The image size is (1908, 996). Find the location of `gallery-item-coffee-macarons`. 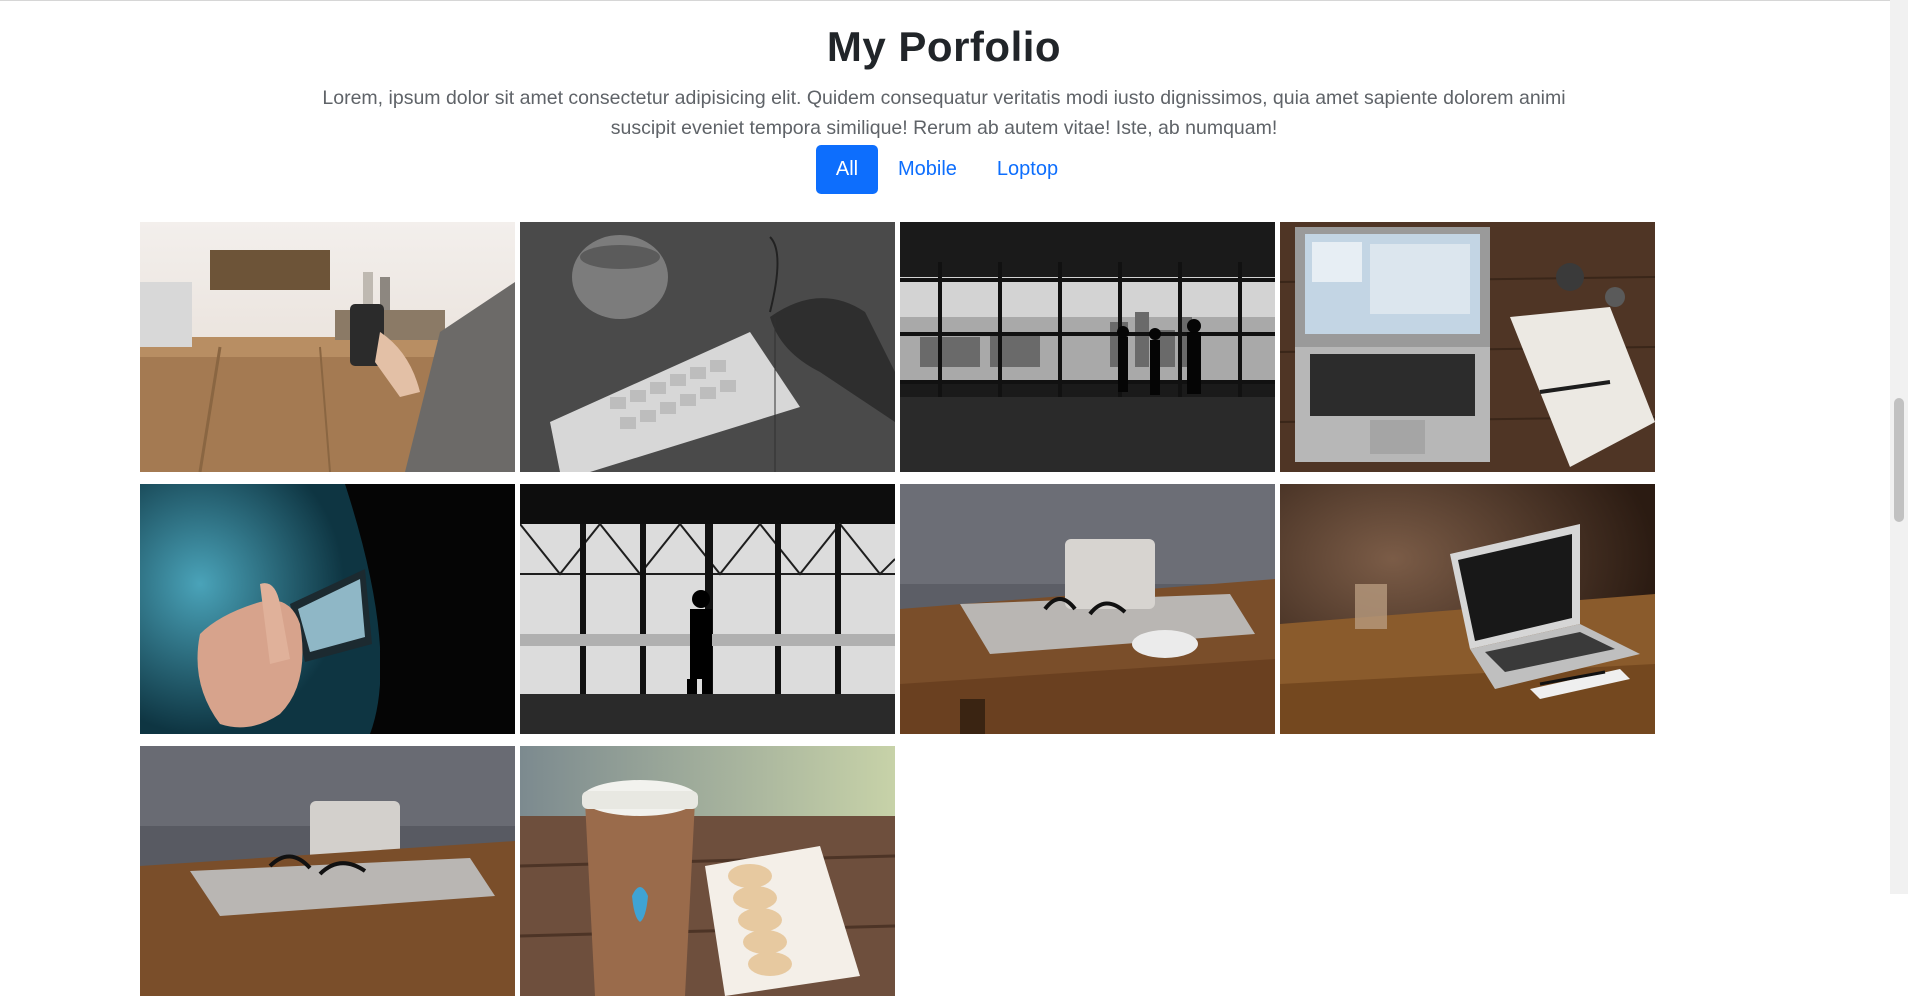

gallery-item-coffee-macarons is located at coordinates (707, 871).